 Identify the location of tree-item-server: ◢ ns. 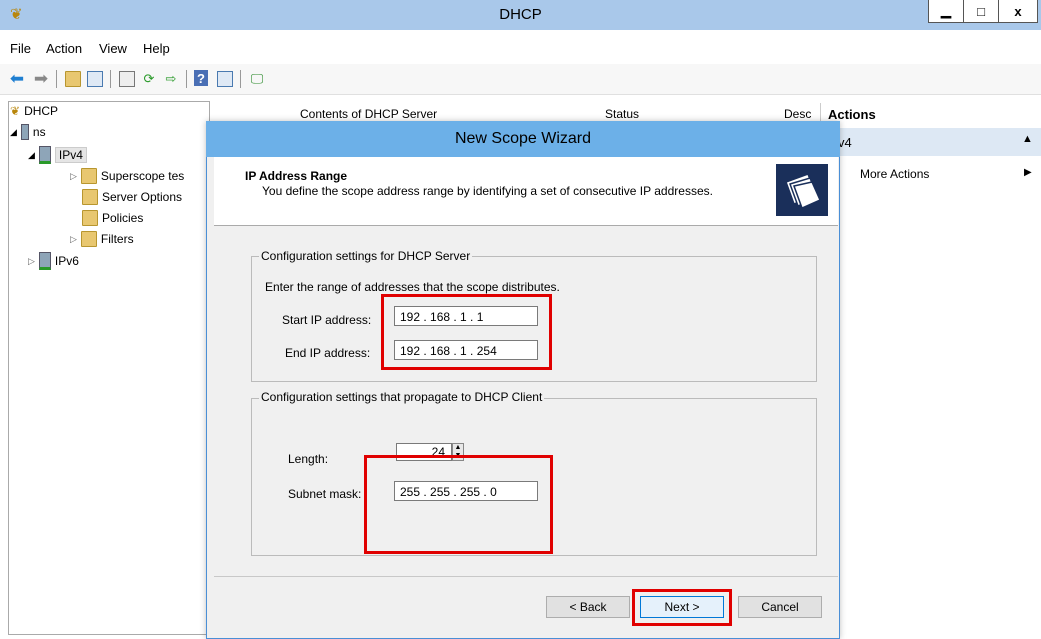
(28, 132).